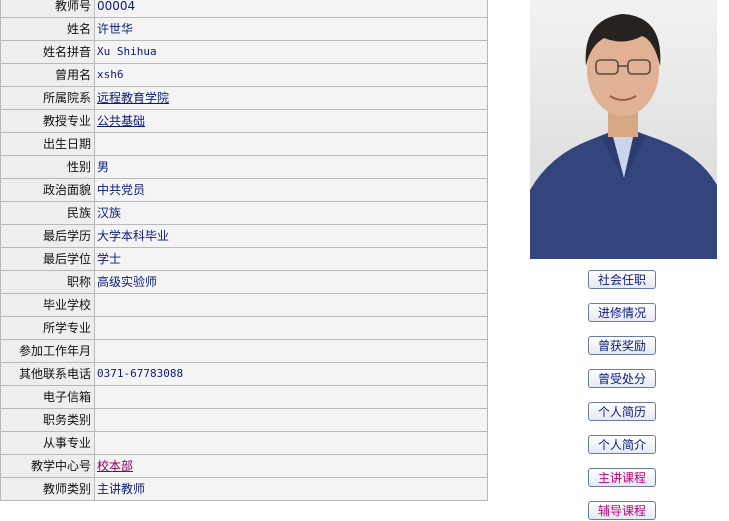 The height and width of the screenshot is (521, 729). I want to click on teacher-photo, so click(623, 129).